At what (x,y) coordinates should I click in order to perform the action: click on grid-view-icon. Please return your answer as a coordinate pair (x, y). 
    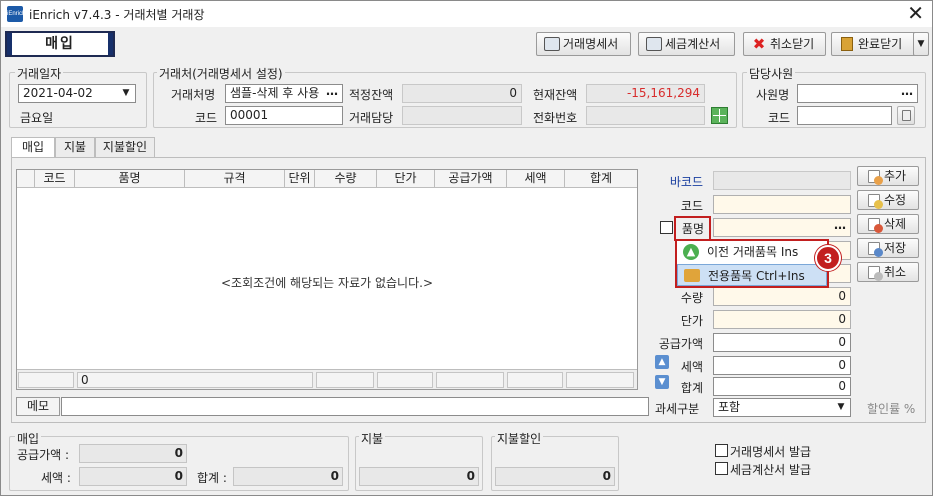
    Looking at the image, I should click on (719, 115).